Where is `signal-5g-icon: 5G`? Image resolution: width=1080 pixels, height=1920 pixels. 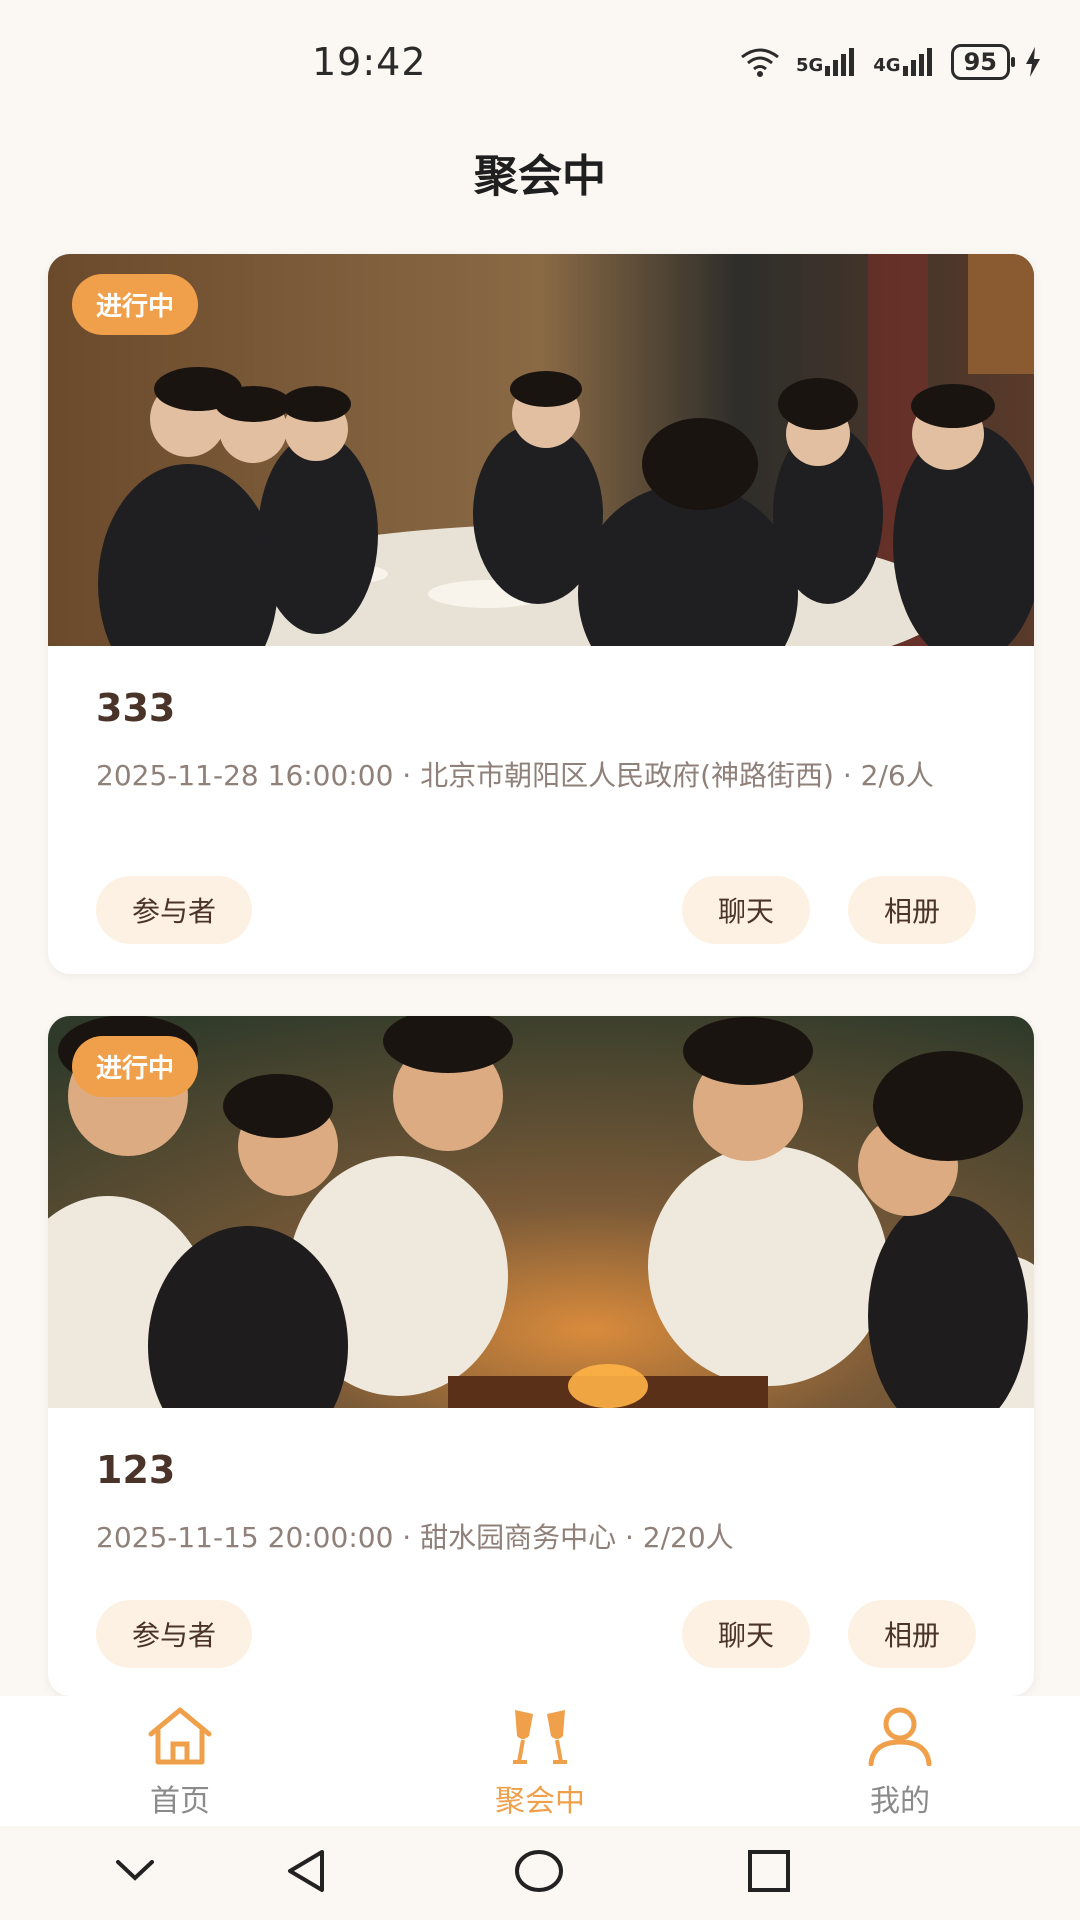 signal-5g-icon: 5G is located at coordinates (827, 62).